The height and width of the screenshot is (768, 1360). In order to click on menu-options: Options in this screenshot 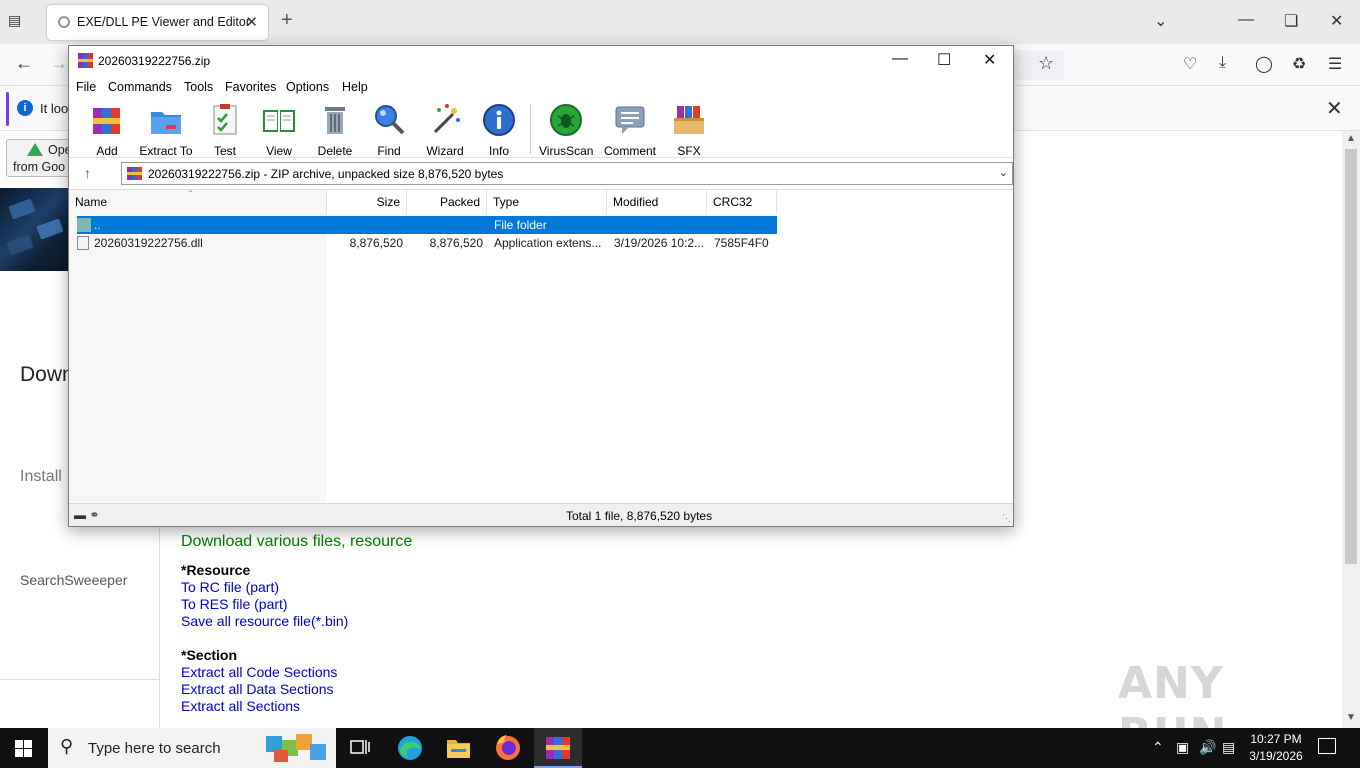, I will do `click(307, 87)`.